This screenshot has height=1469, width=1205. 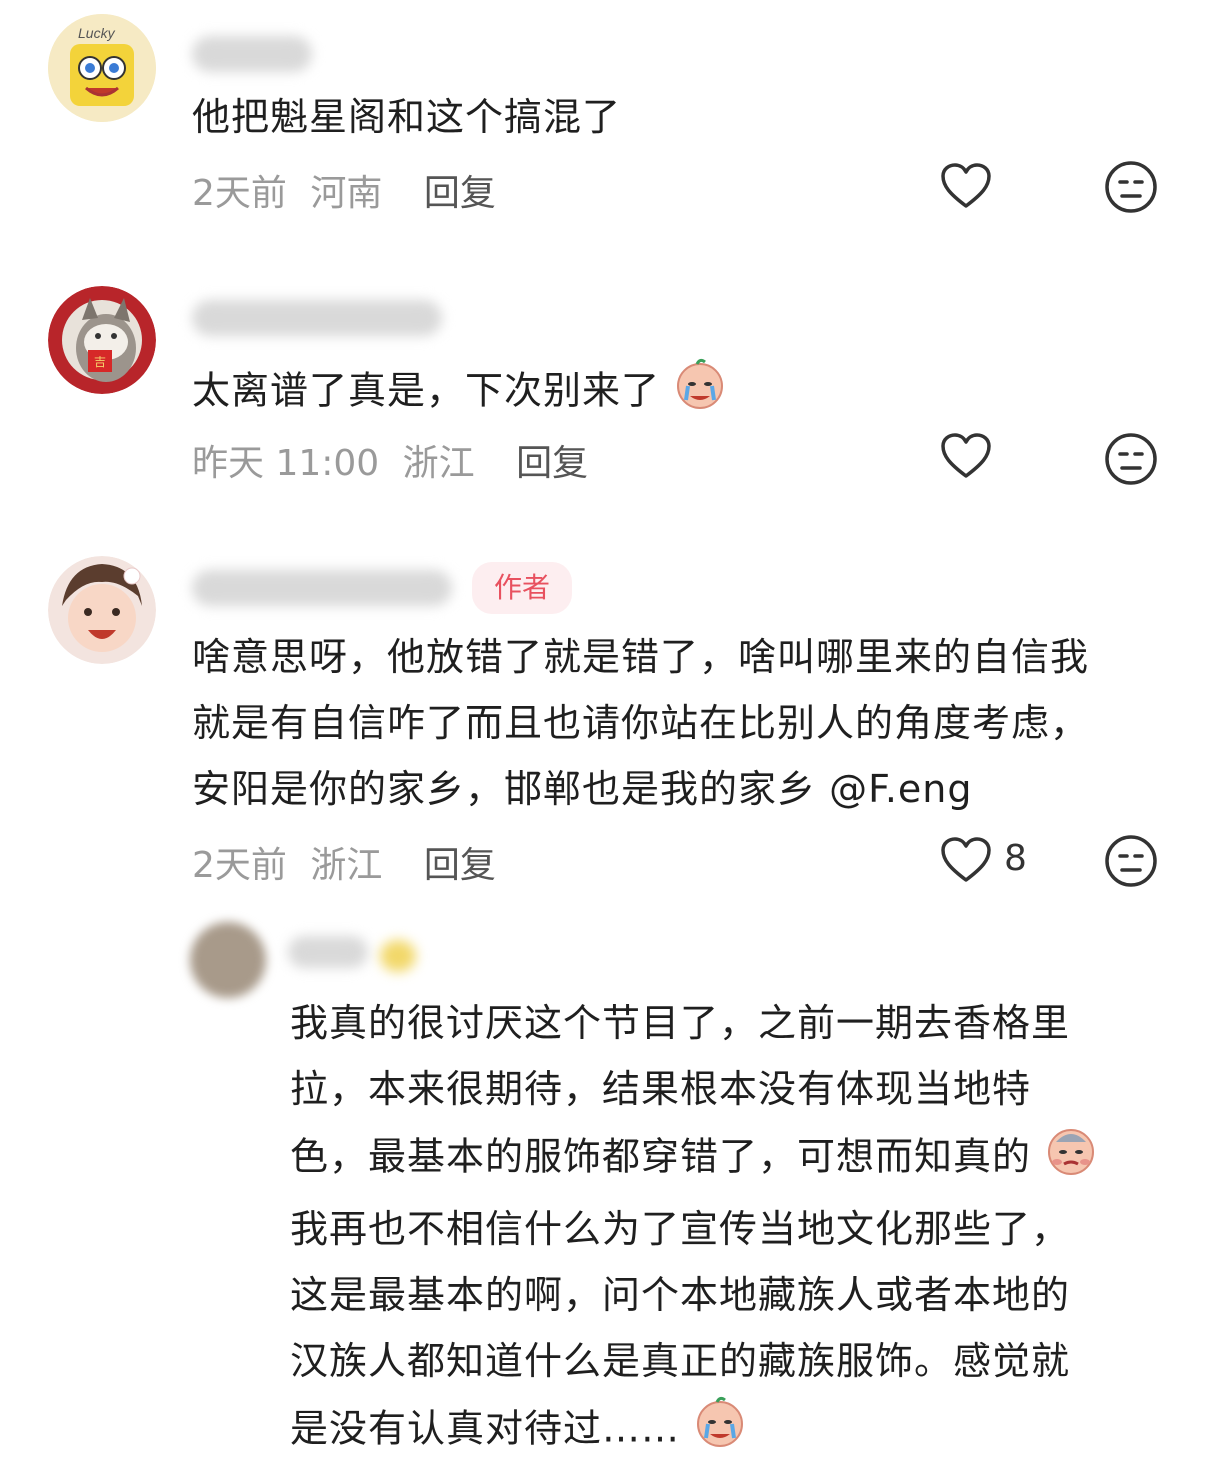 What do you see at coordinates (680, 1361) in the screenshot?
I see `reply-line: 汉族人都知道什么是真正的藏族服饰。感觉就` at bounding box center [680, 1361].